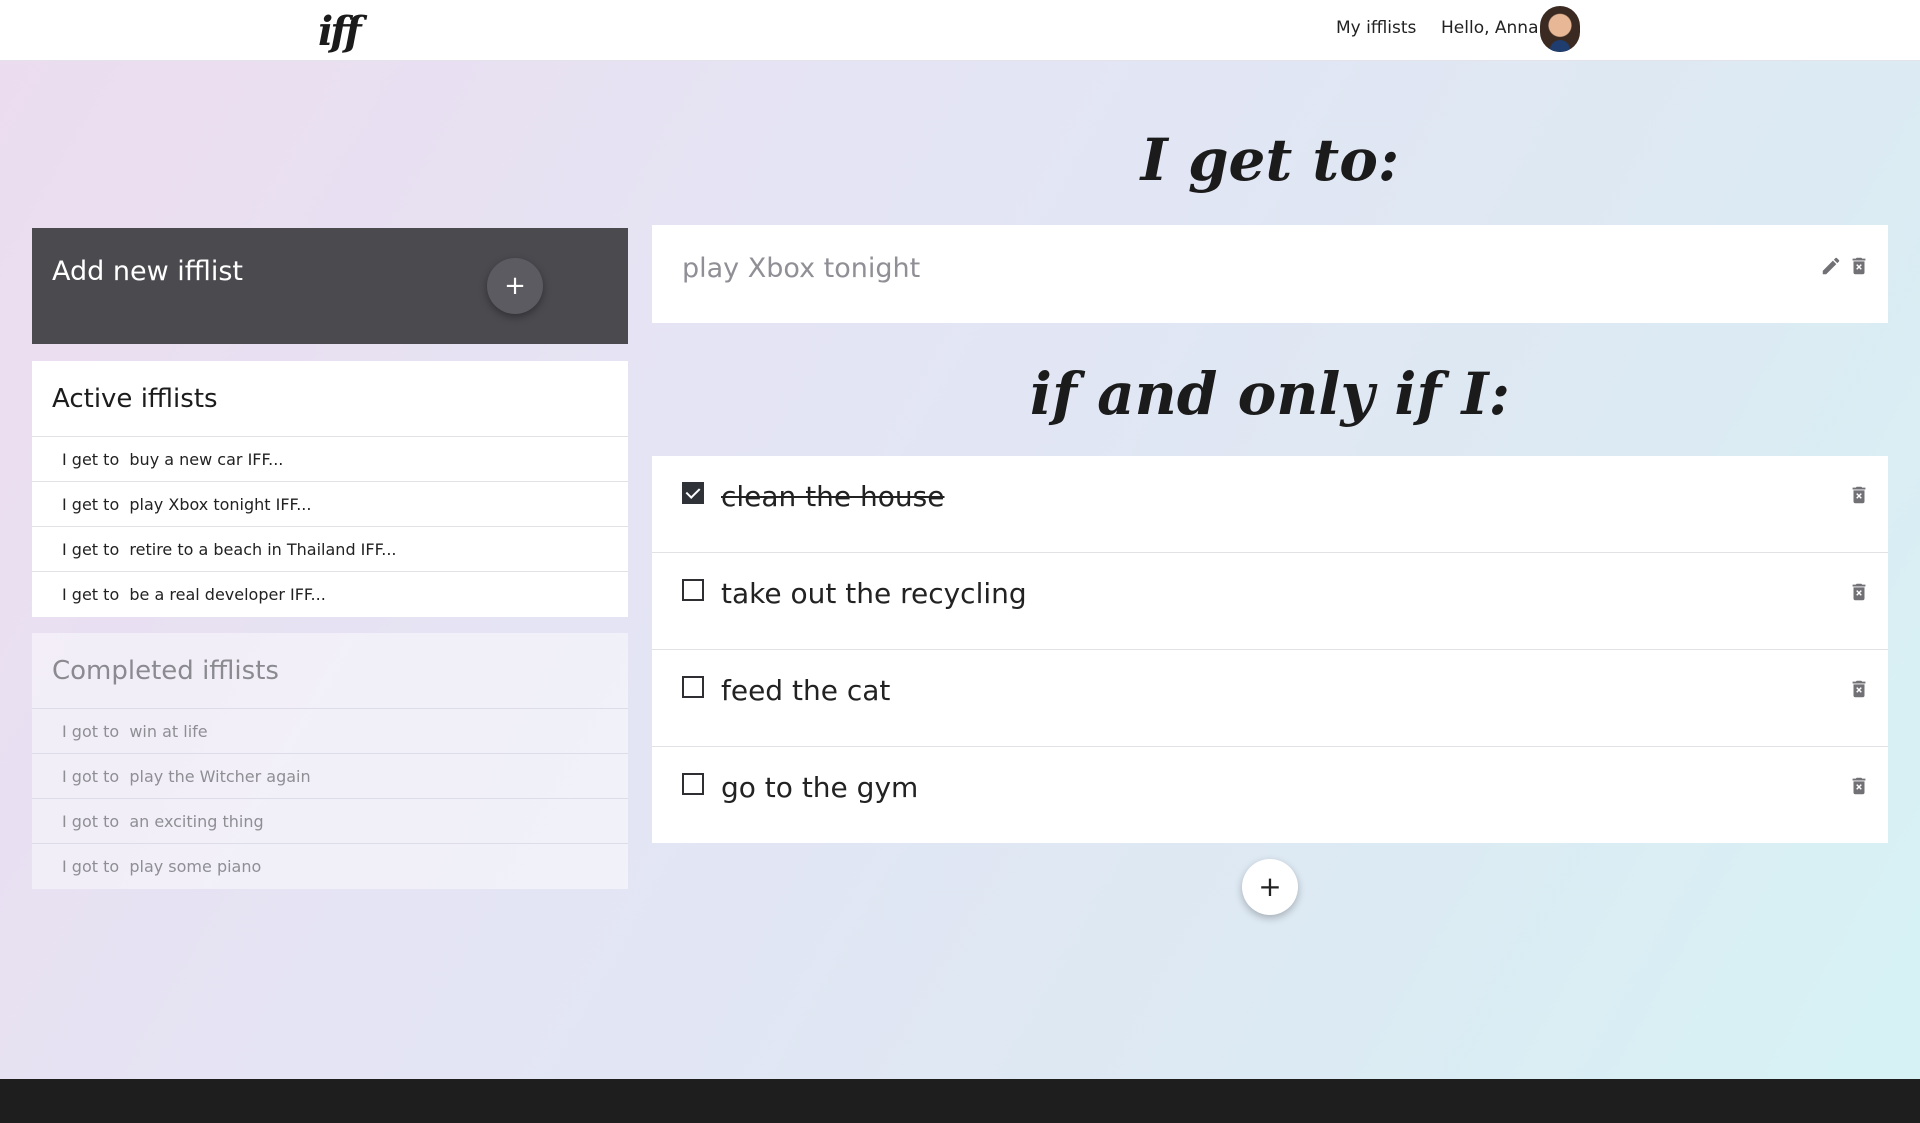  What do you see at coordinates (330, 776) in the screenshot?
I see `completed-ifflist-item: I got to play the Witcher again` at bounding box center [330, 776].